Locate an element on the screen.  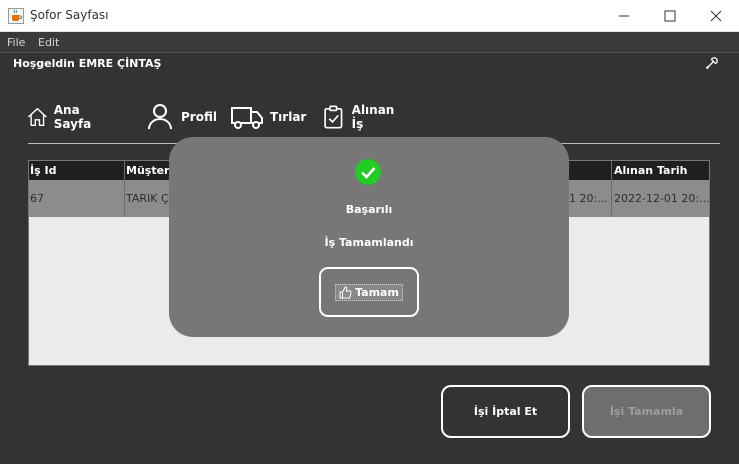
column-header-id: İş Id is located at coordinates (43, 170).